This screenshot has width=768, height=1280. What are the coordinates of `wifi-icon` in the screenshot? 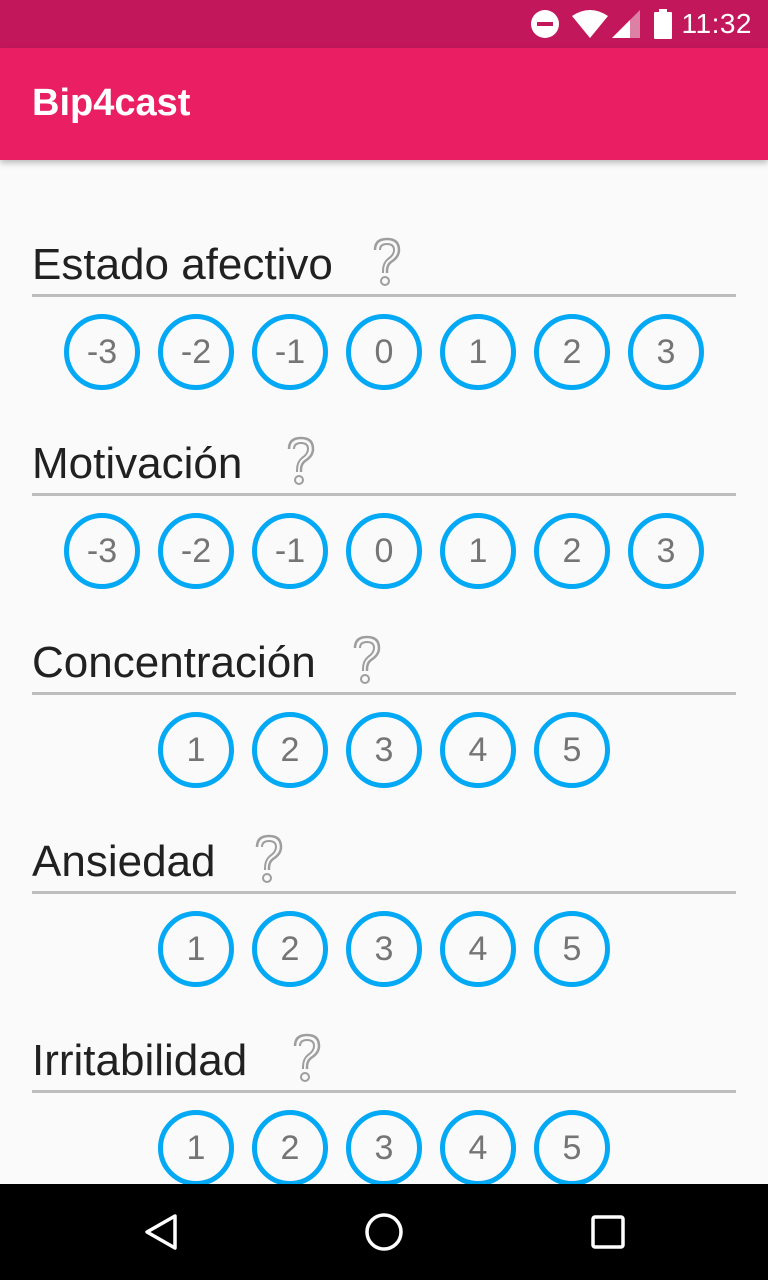 It's located at (589, 24).